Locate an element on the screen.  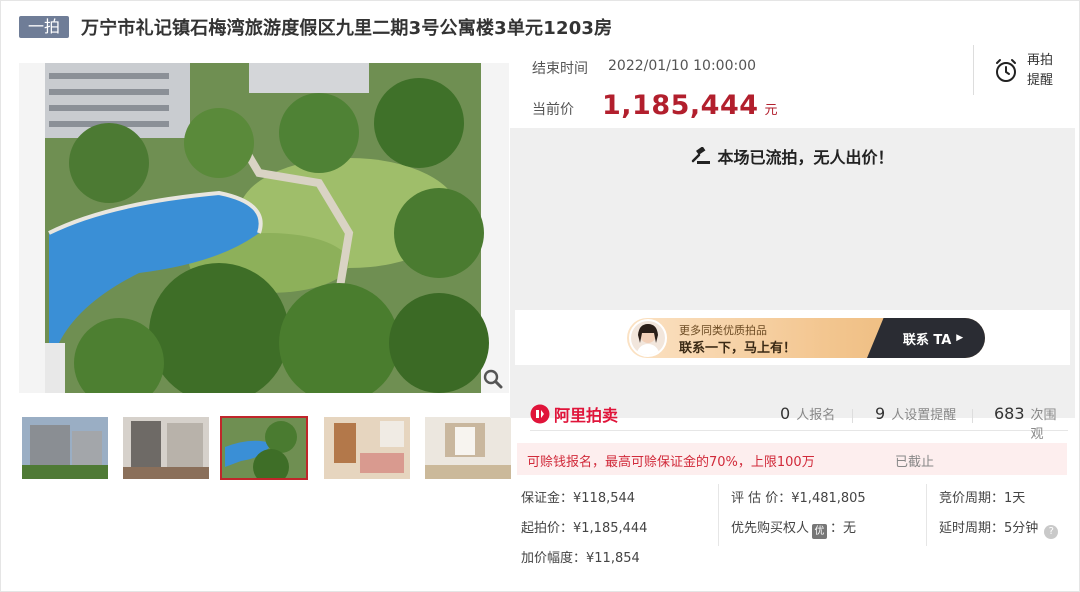
brand-name: 阿里拍卖 is located at coordinates (586, 415).